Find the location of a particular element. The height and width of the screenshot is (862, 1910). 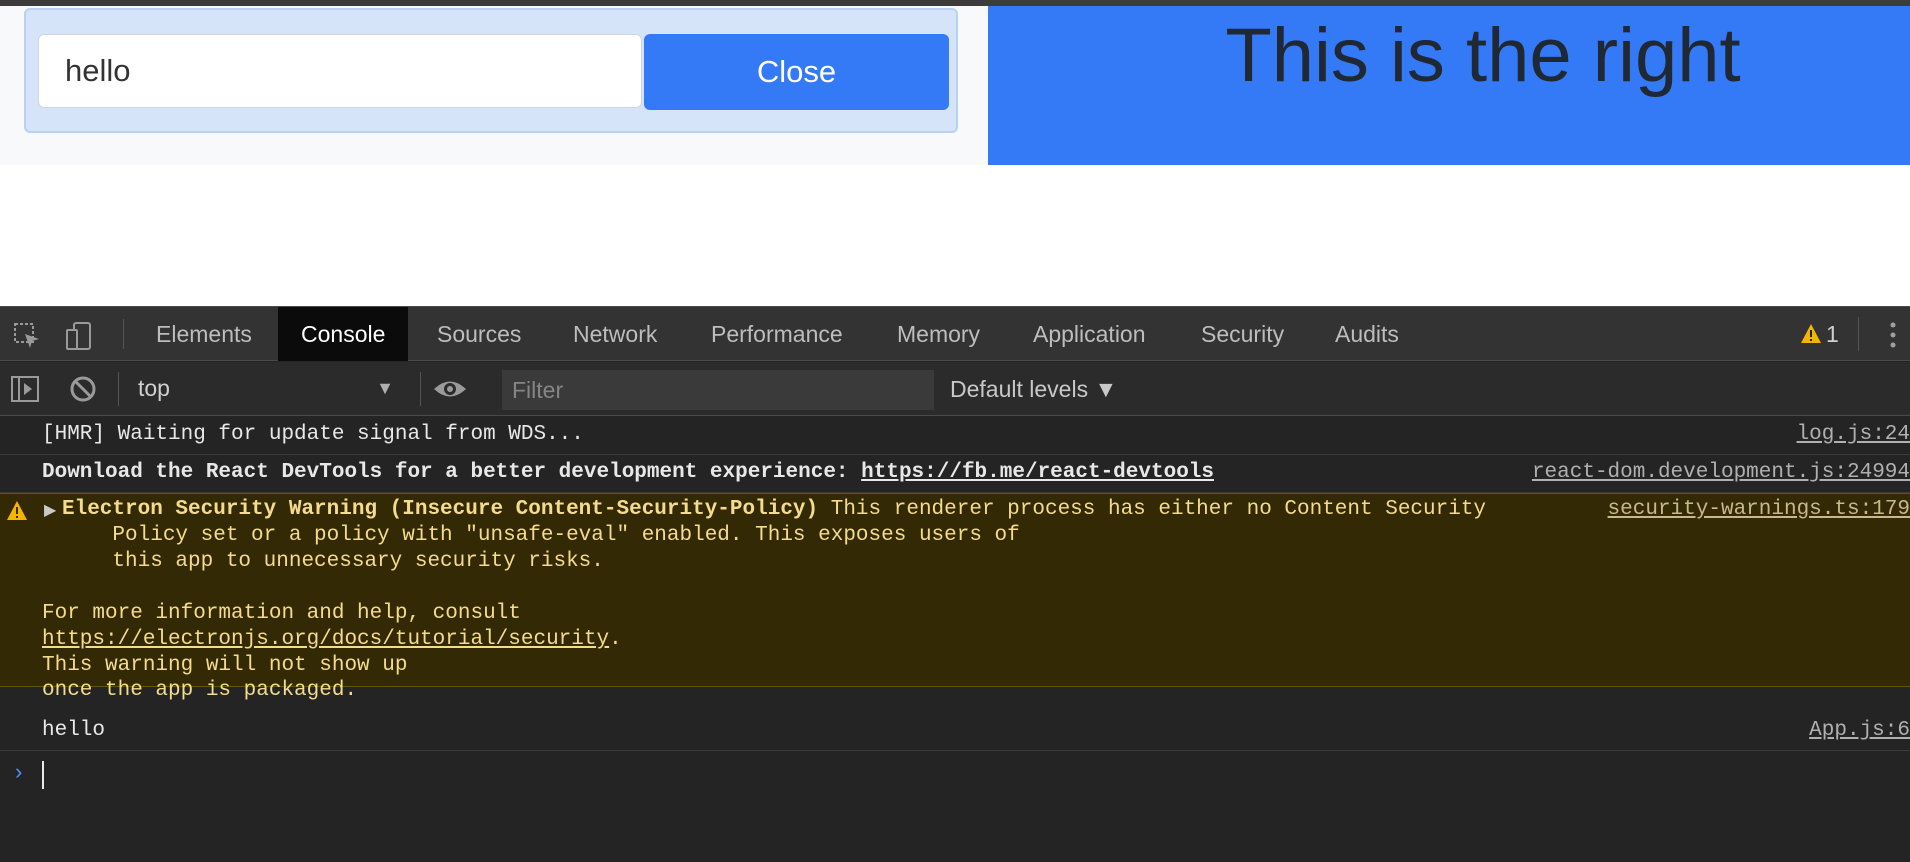

input-form: Close is located at coordinates (491, 70).